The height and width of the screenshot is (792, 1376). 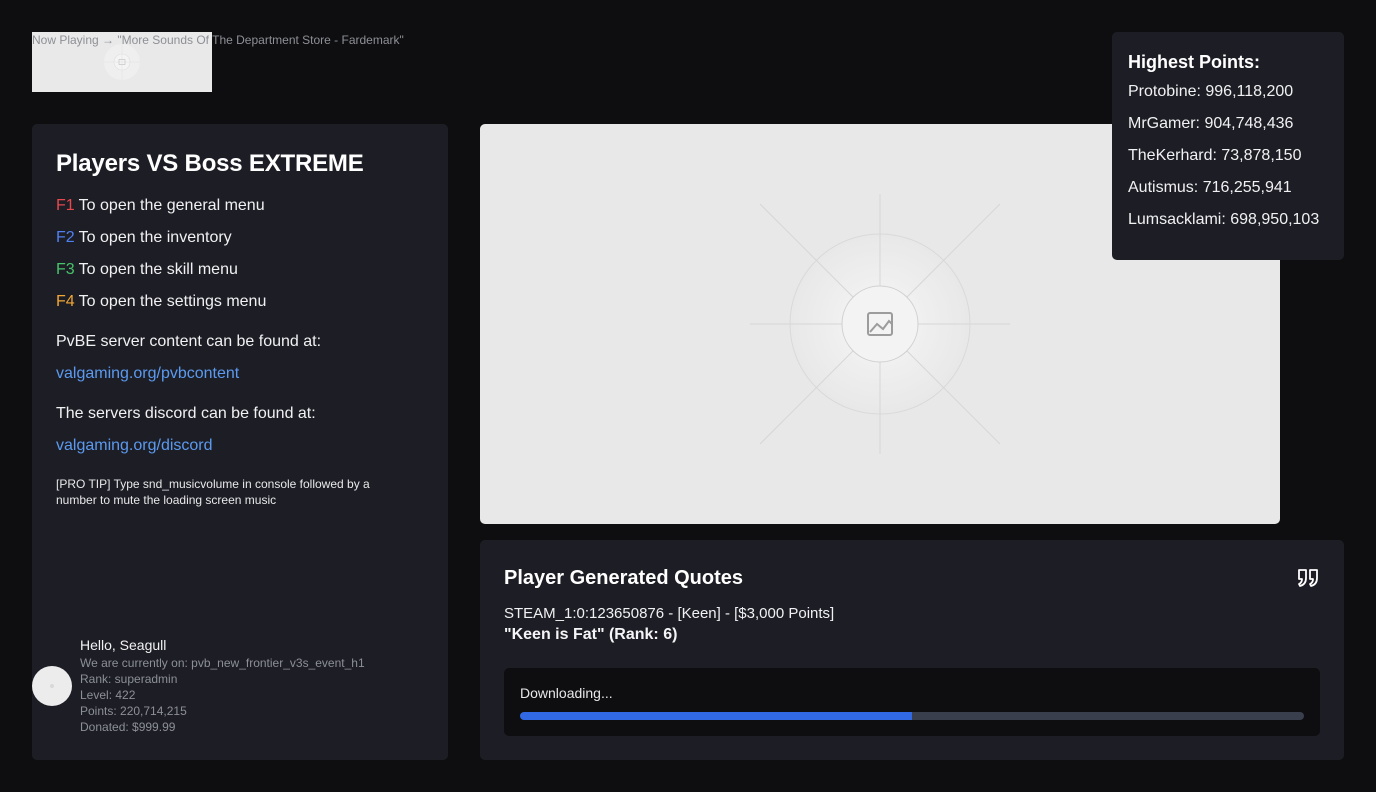 What do you see at coordinates (1224, 219) in the screenshot?
I see `score-entry: Lumsacklami: 698,950,103` at bounding box center [1224, 219].